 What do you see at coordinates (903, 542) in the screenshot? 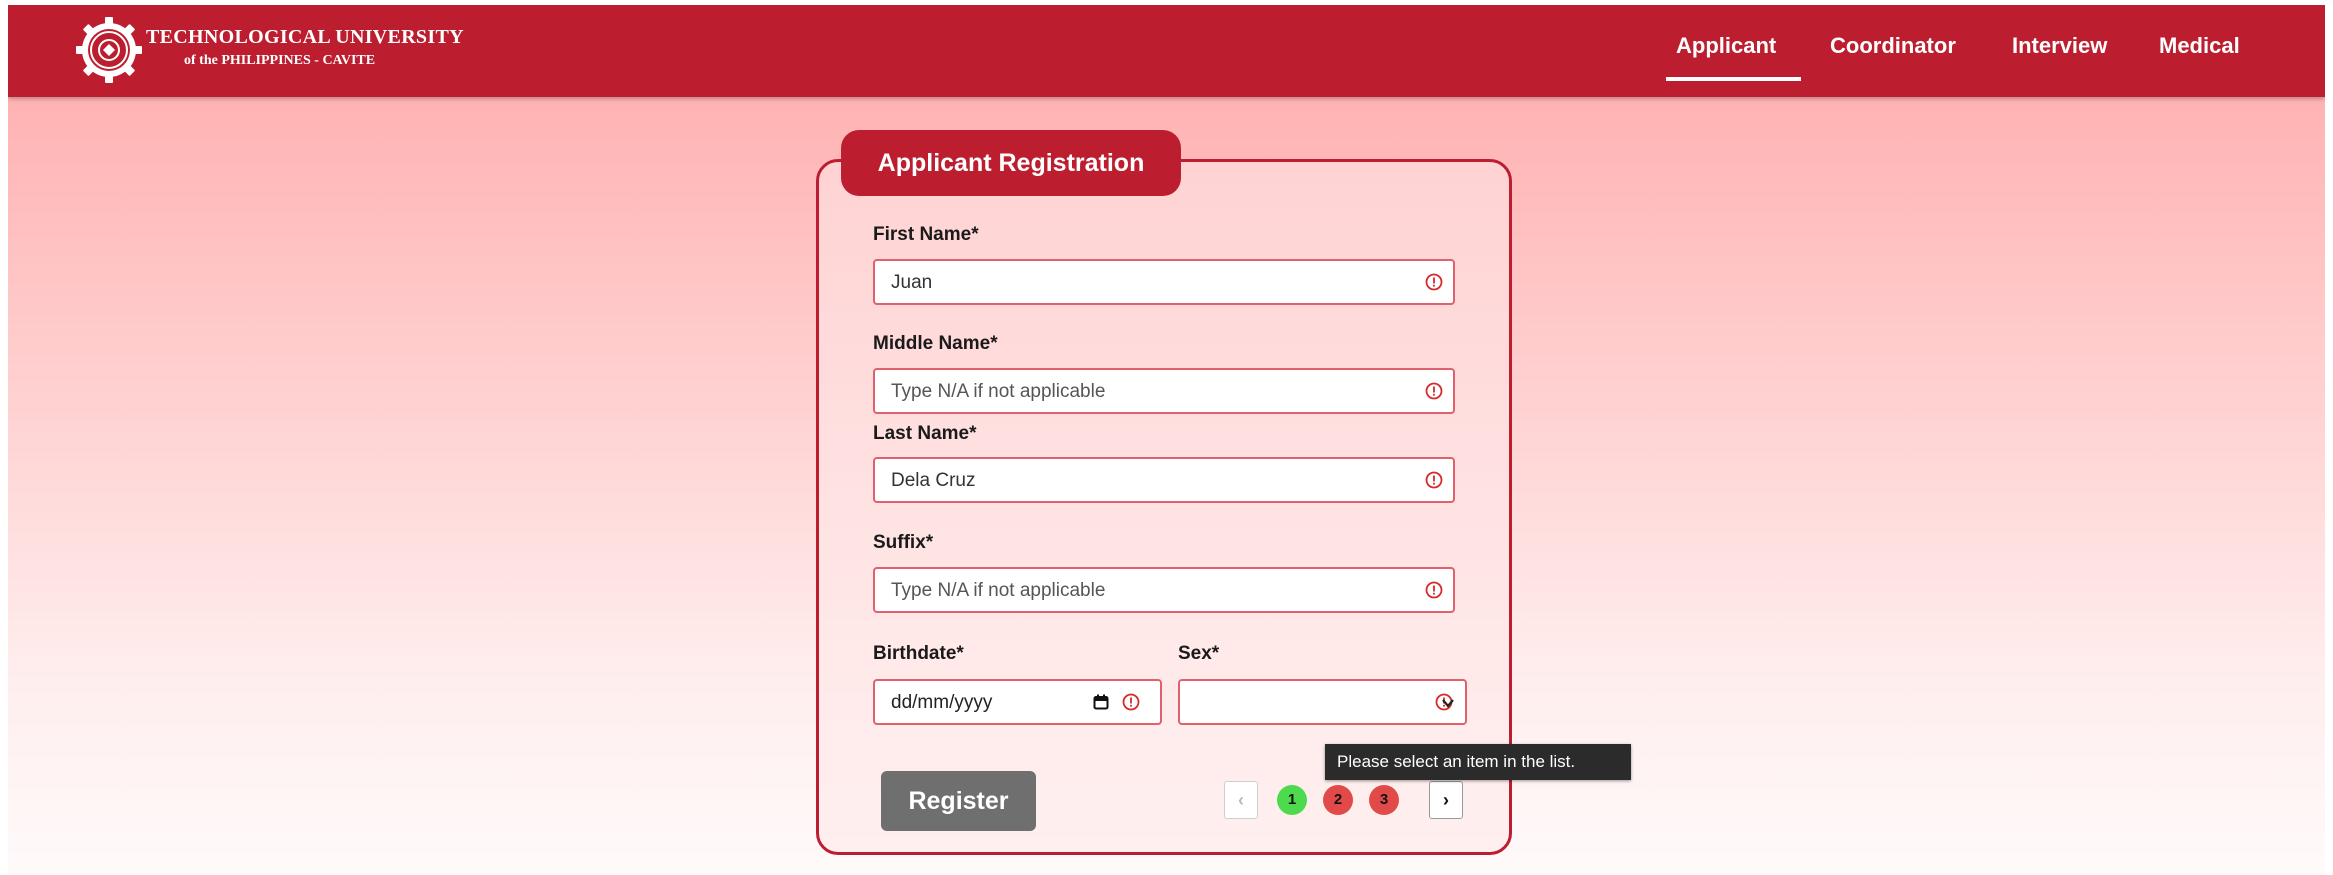
I see `suffix-label: Suffix*` at bounding box center [903, 542].